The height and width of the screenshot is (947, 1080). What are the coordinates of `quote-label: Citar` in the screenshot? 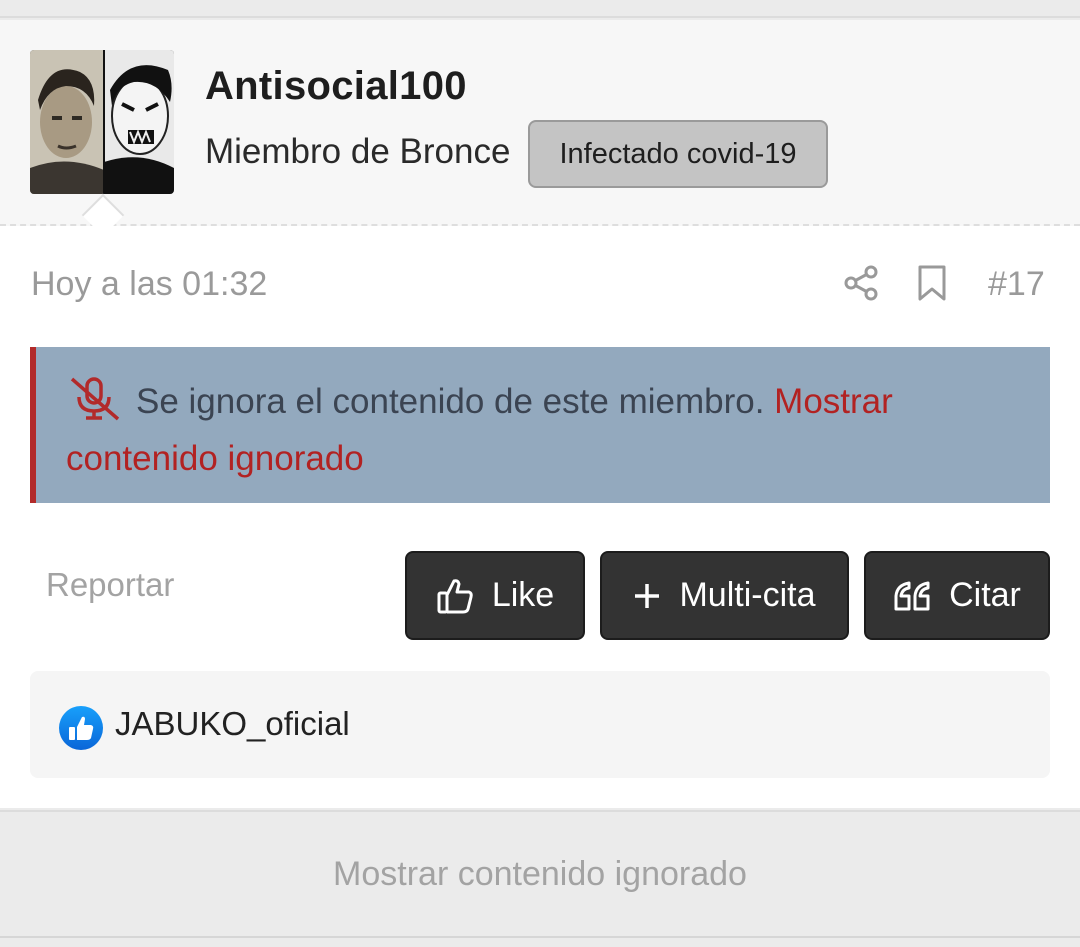 It's located at (985, 595).